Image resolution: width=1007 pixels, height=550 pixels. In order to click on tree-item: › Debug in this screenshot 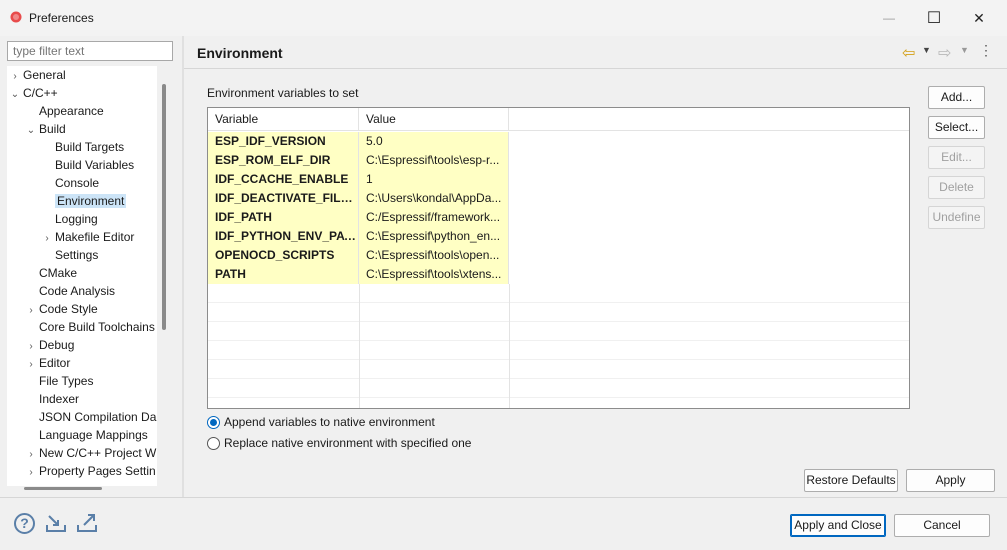, I will do `click(48, 345)`.